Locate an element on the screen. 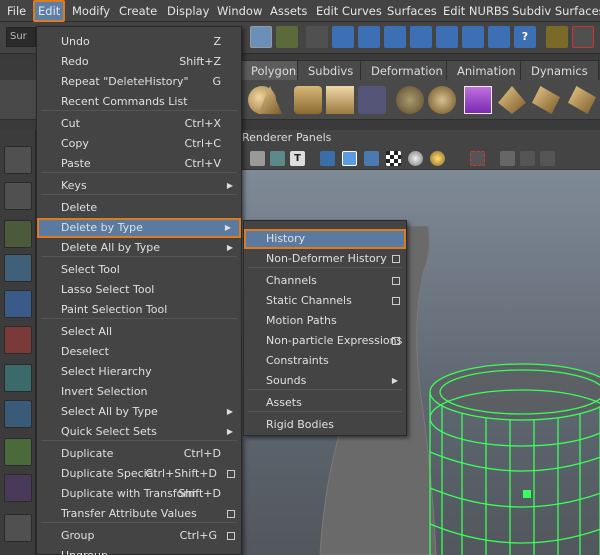 This screenshot has height=555, width=600. manipulator-tool-icon is located at coordinates (18, 378).